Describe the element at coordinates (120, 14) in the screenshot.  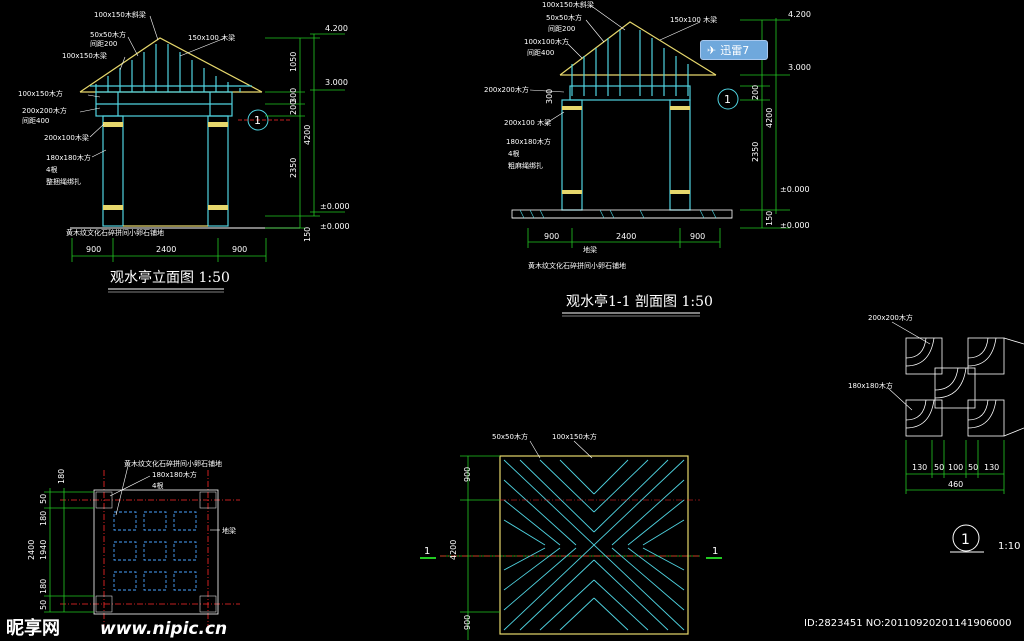
I see `elevation-label-0: 100x150木斜梁` at that location.